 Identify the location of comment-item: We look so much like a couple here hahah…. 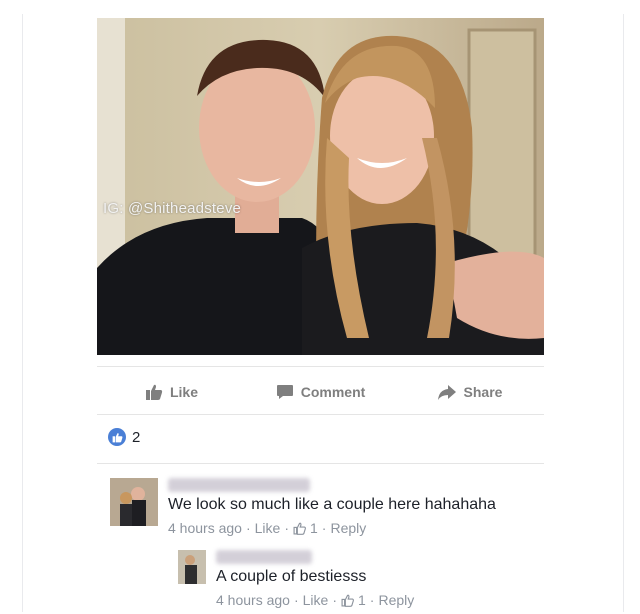
(303, 507).